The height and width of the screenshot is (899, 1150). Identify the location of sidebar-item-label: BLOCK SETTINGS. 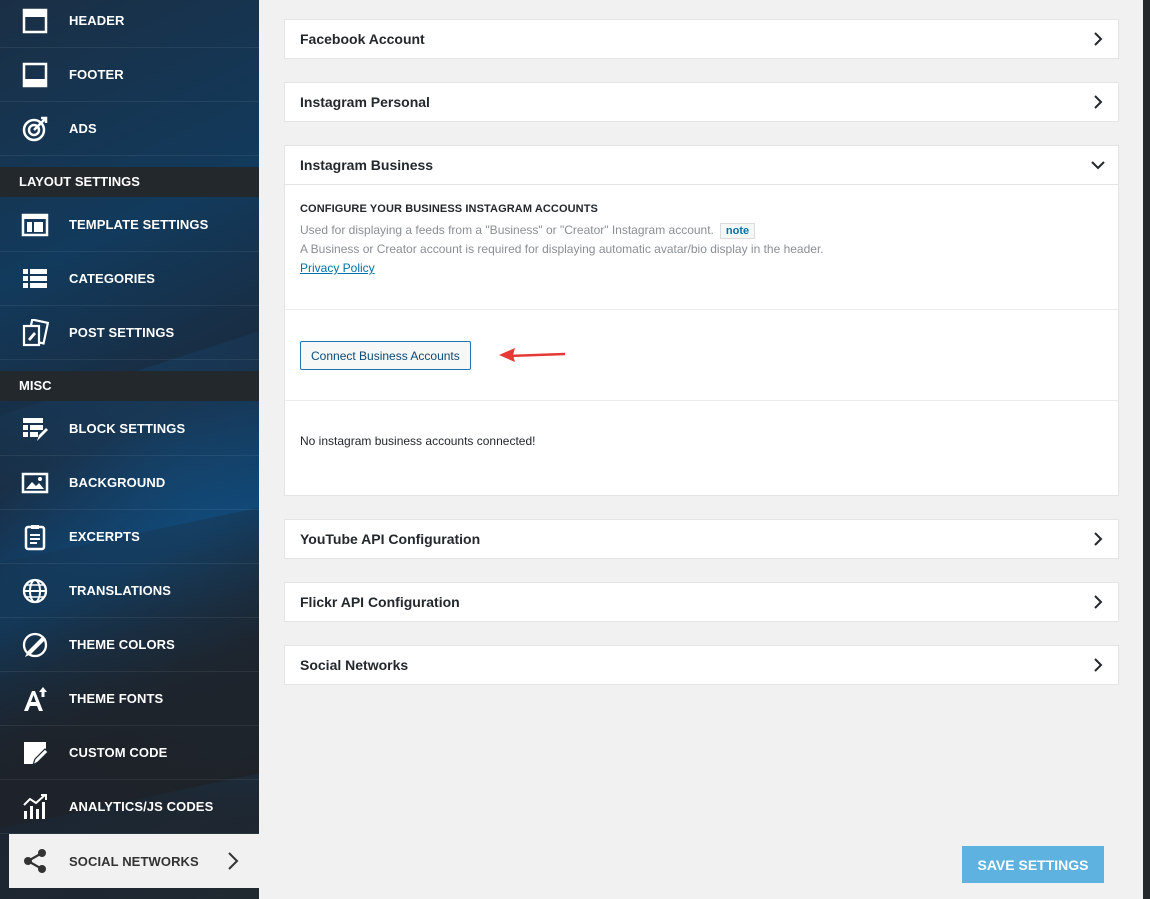
(127, 428).